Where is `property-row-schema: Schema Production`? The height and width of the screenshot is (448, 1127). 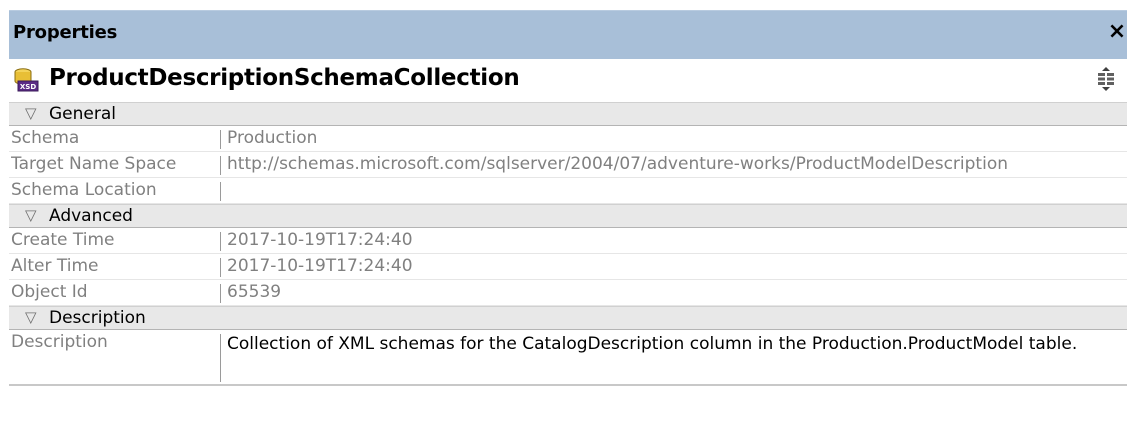
property-row-schema: Schema Production is located at coordinates (568, 139).